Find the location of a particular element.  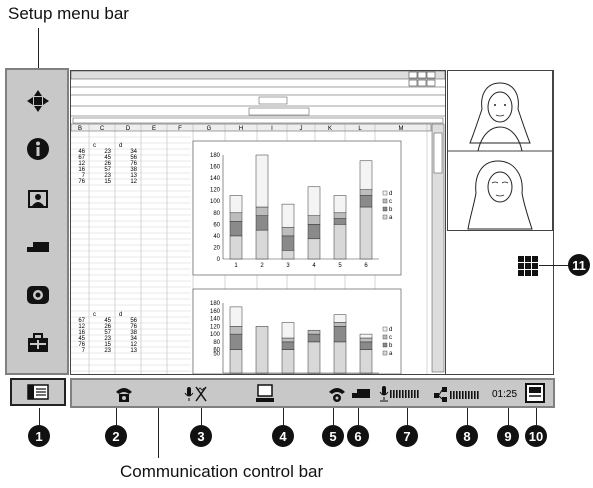

y-tick-label: 120 is located at coordinates (215, 191).